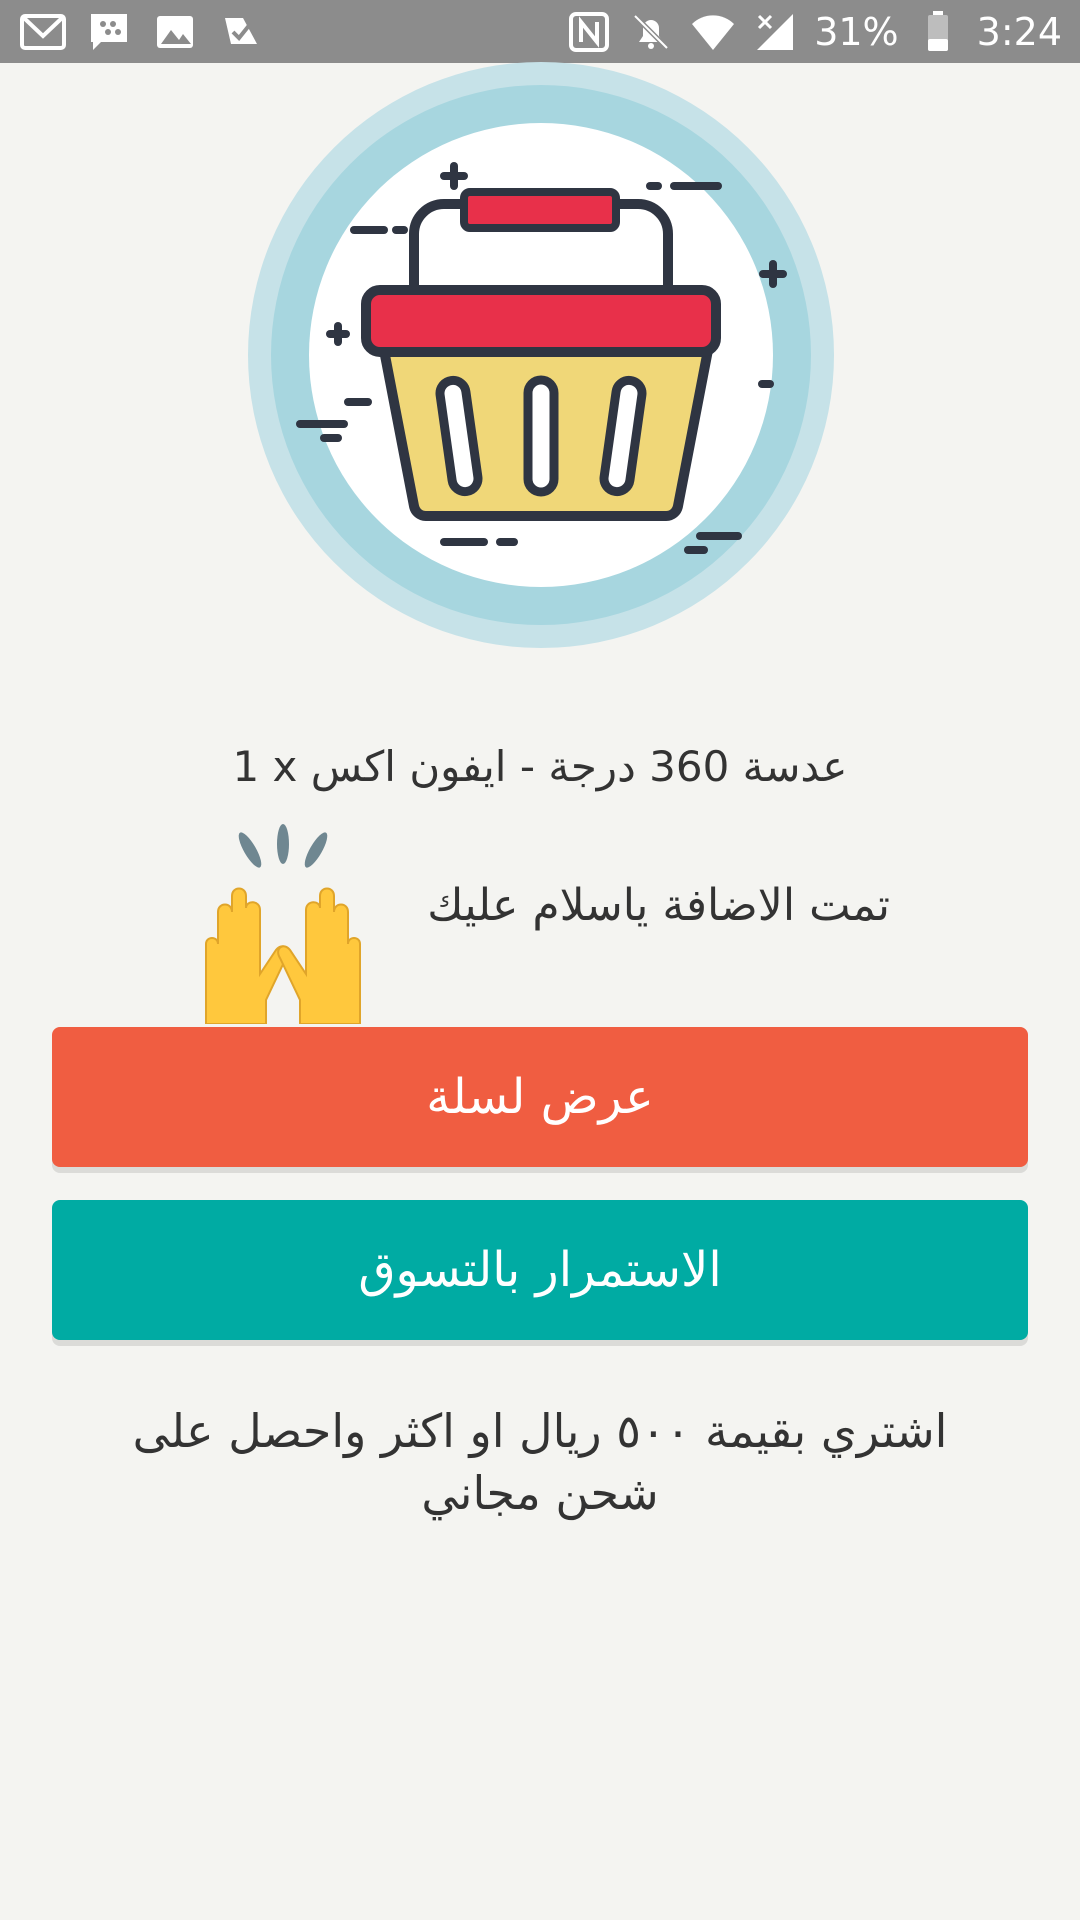  What do you see at coordinates (283, 924) in the screenshot?
I see `raising-hands-icon` at bounding box center [283, 924].